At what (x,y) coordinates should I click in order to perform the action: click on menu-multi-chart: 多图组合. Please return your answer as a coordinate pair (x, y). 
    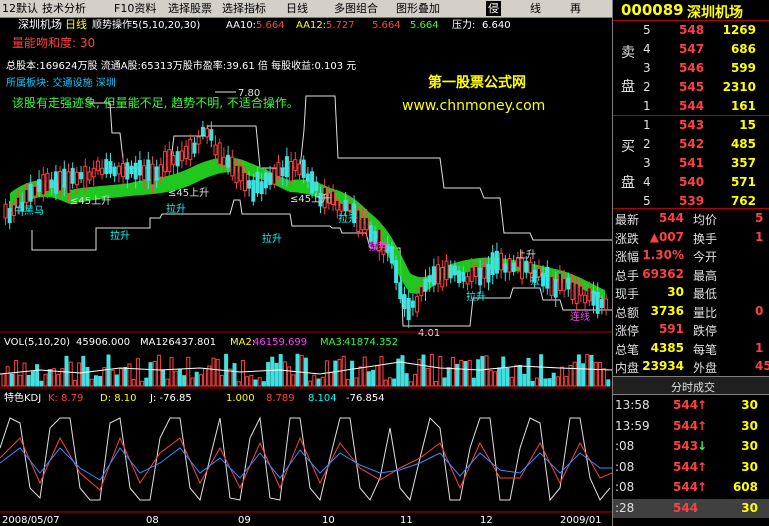
    Looking at the image, I should click on (356, 8).